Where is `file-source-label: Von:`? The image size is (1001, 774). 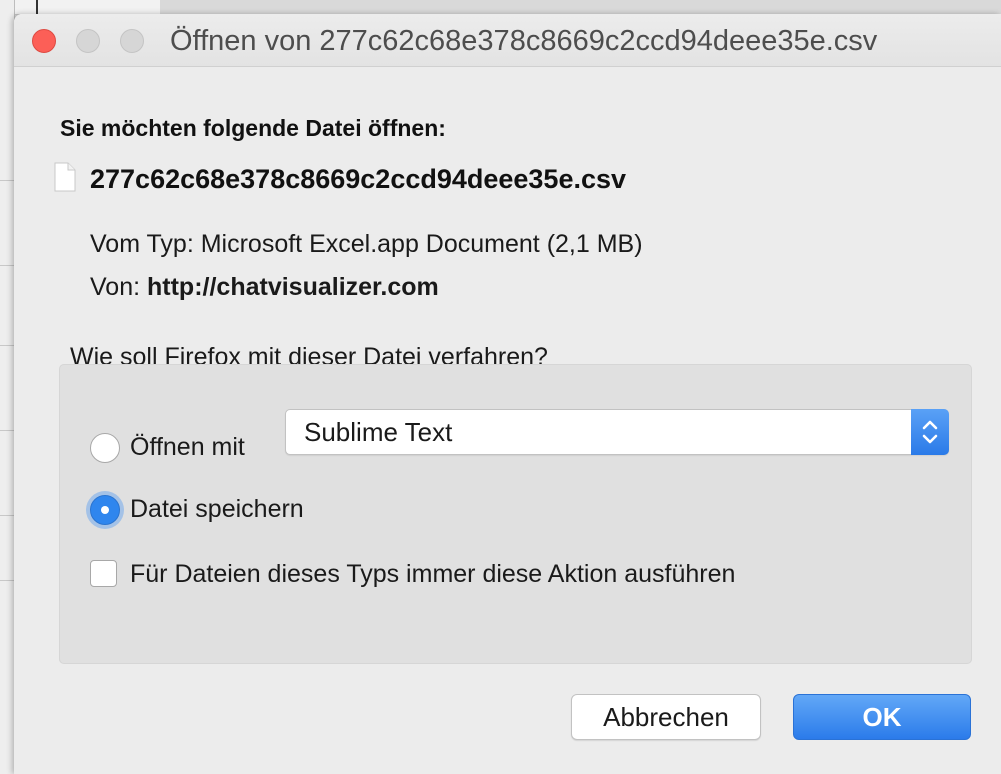 file-source-label: Von: is located at coordinates (115, 287).